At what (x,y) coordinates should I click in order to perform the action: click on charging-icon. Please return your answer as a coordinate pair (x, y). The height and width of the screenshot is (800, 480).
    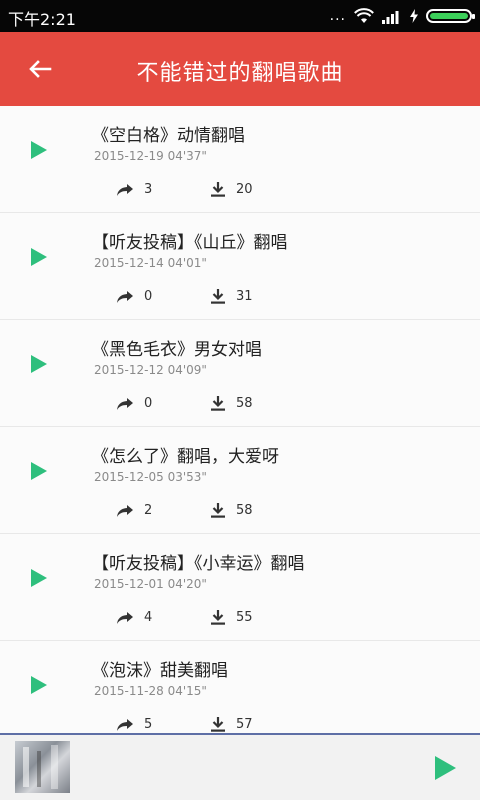
    Looking at the image, I should click on (414, 16).